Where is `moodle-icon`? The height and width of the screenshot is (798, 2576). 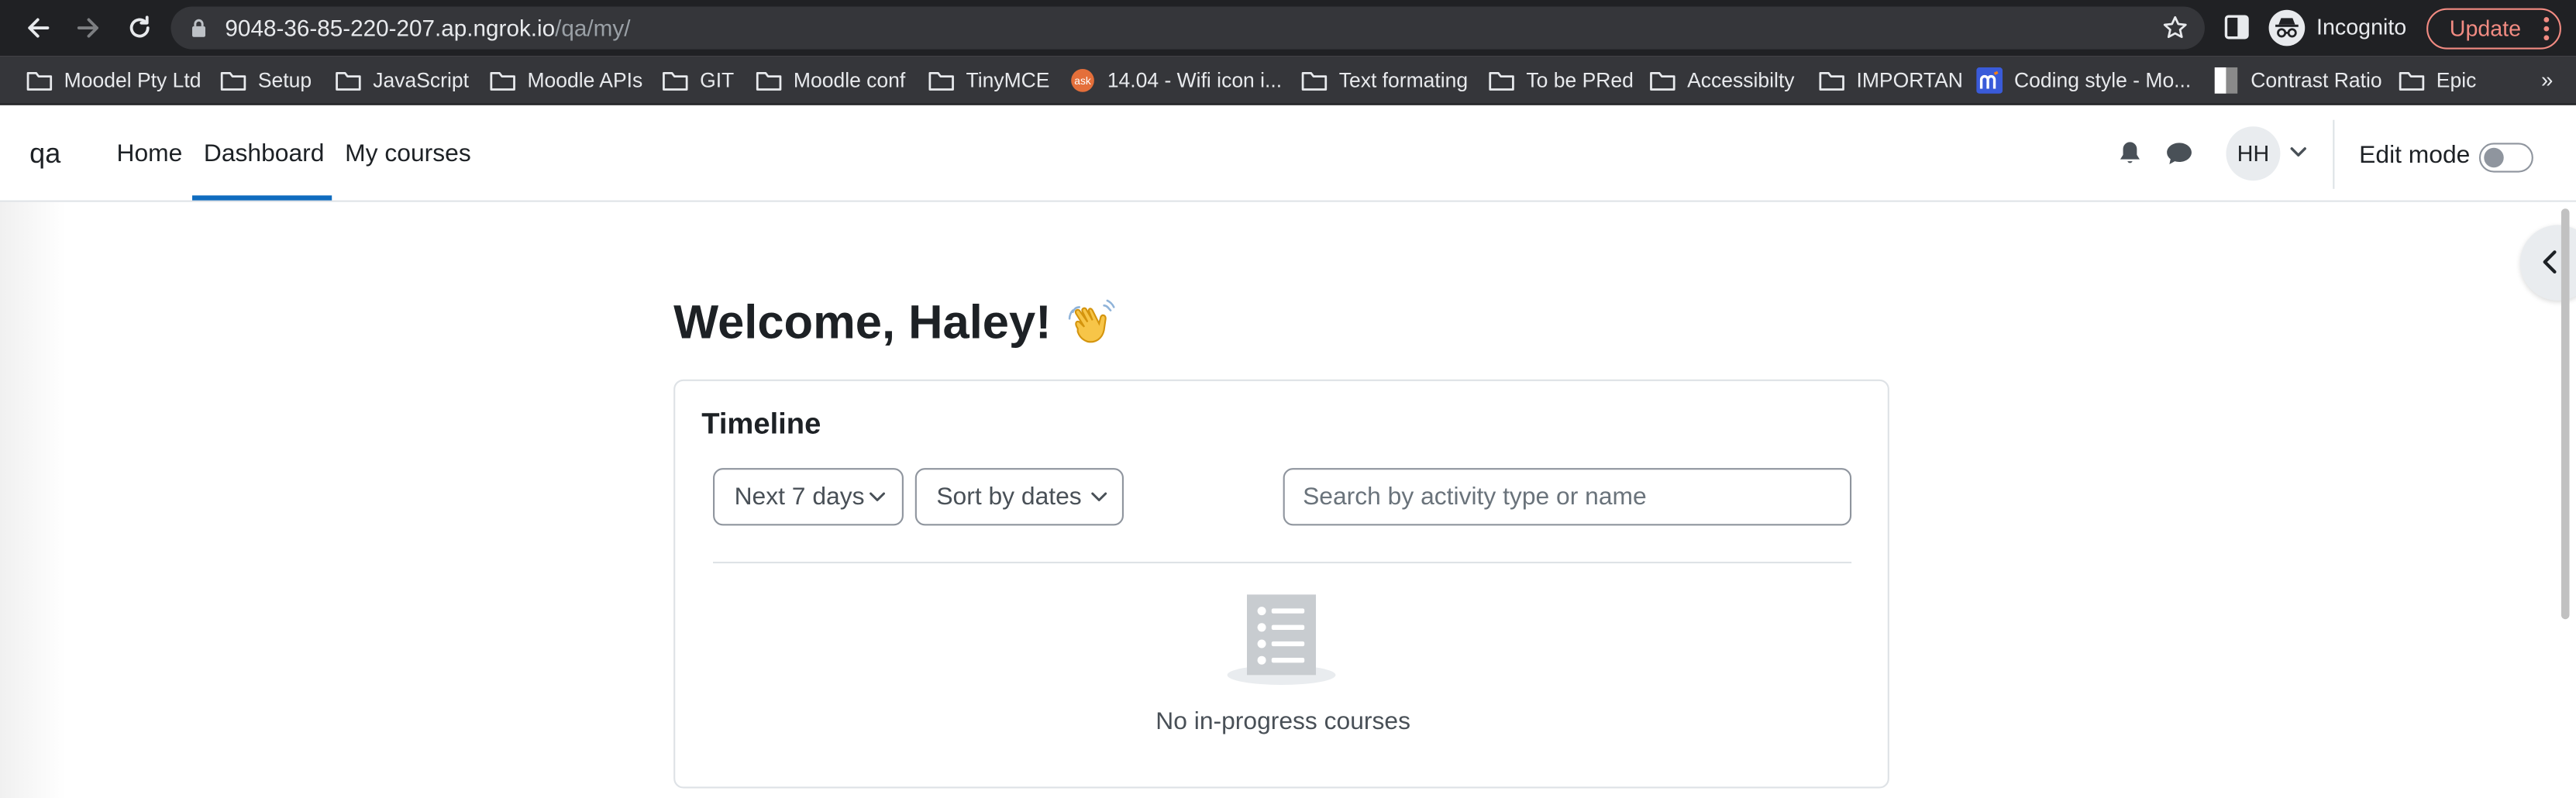 moodle-icon is located at coordinates (1989, 80).